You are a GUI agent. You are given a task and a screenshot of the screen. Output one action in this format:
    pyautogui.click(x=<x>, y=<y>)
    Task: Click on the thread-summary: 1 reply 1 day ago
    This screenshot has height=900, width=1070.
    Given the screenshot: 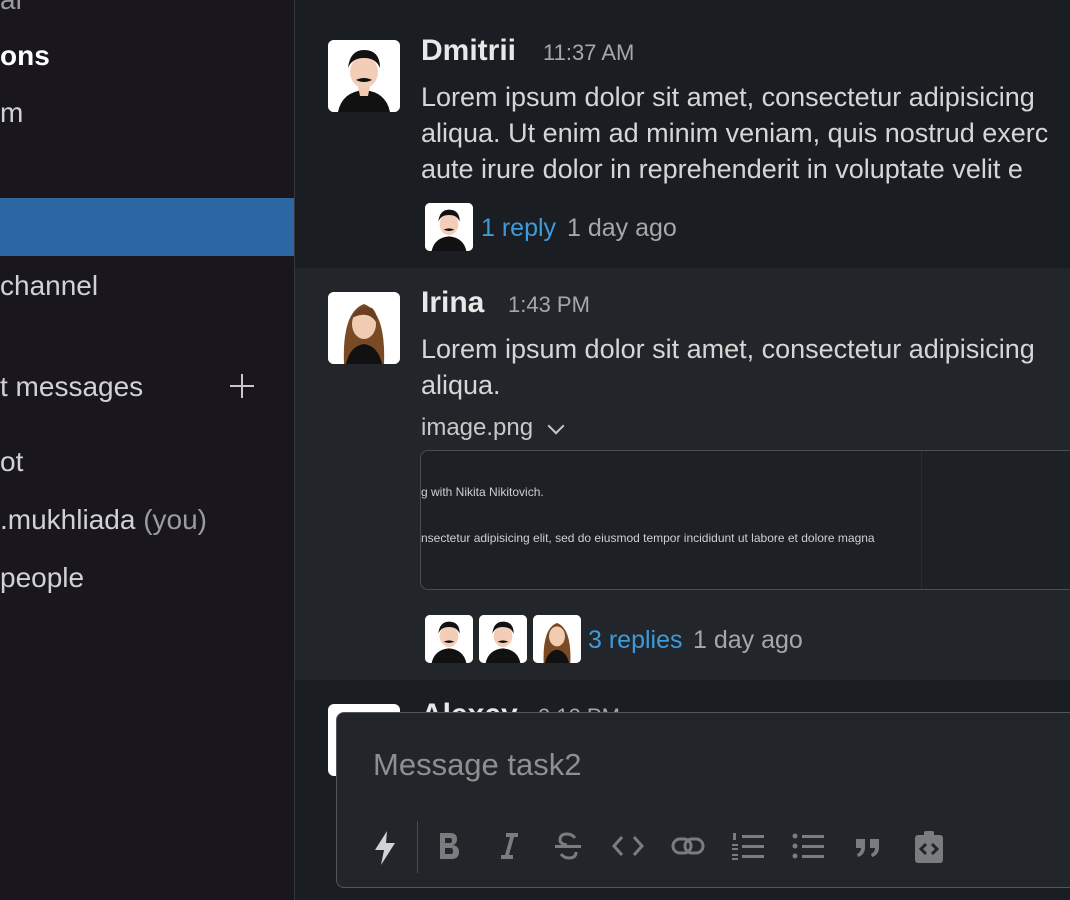 What is the action you would take?
    pyautogui.click(x=575, y=228)
    